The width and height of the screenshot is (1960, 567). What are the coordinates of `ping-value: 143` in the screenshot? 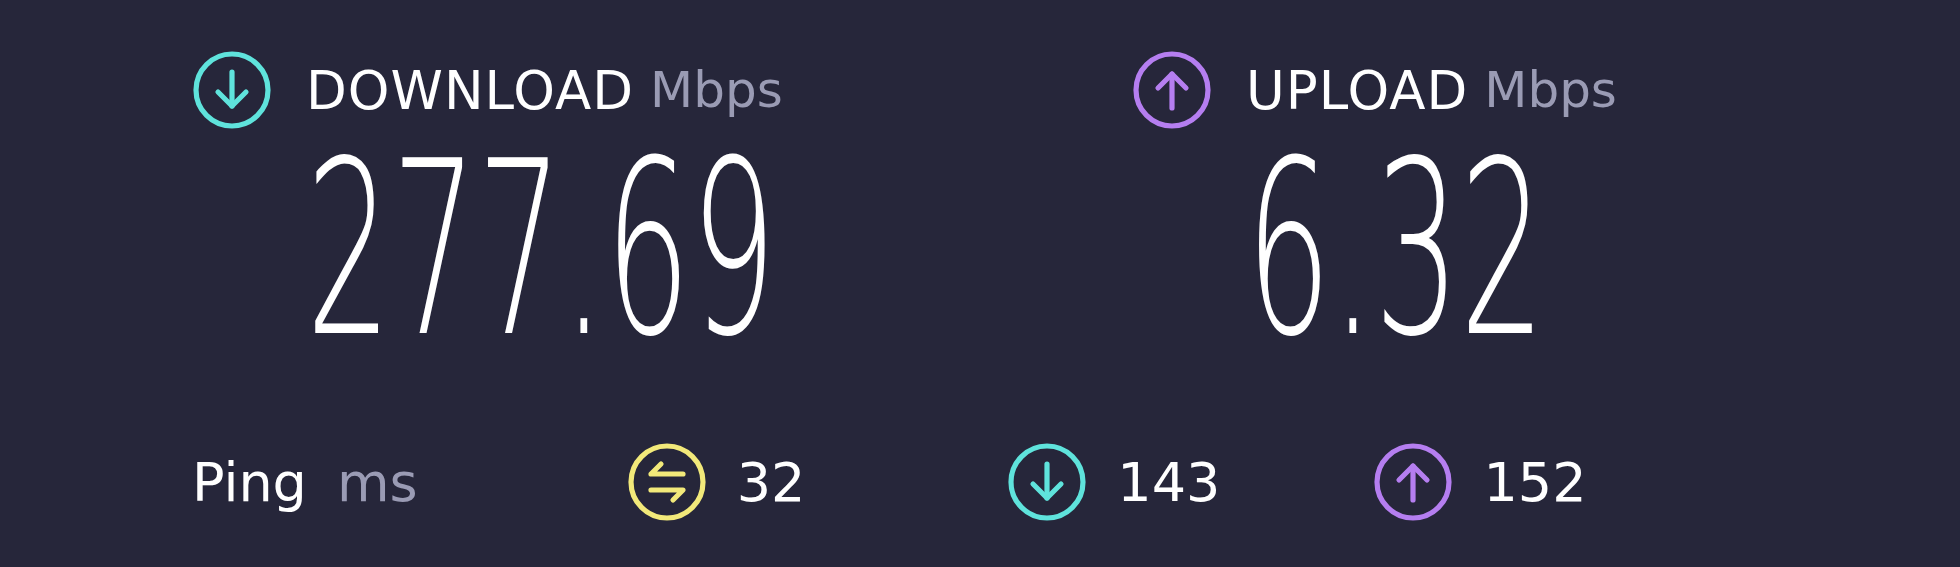 It's located at (1169, 482).